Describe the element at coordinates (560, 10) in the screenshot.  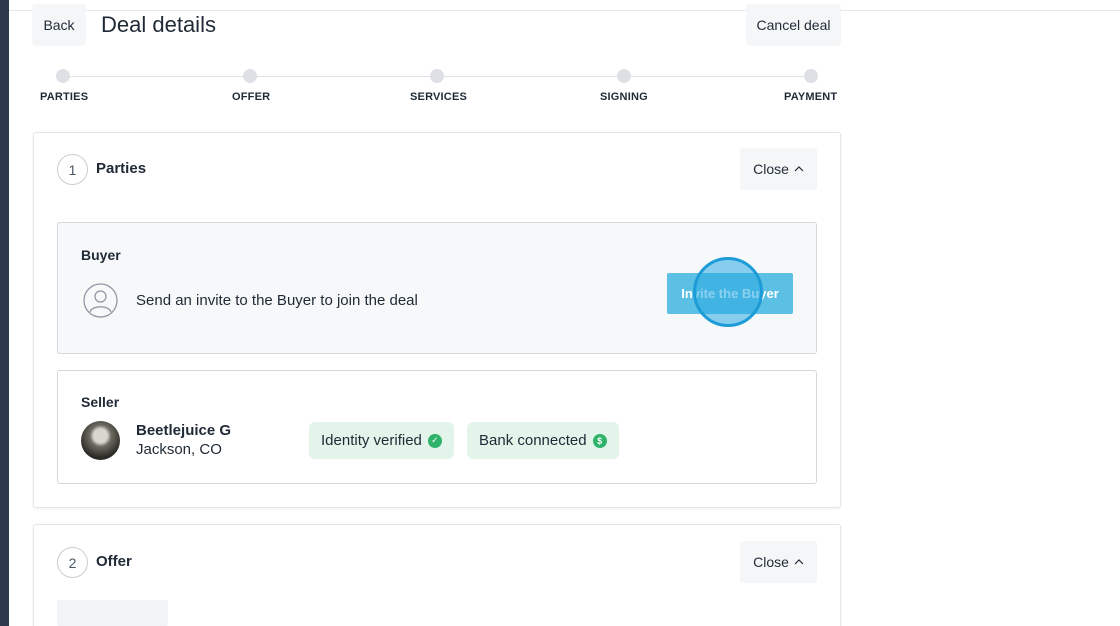
I see `top-divider` at that location.